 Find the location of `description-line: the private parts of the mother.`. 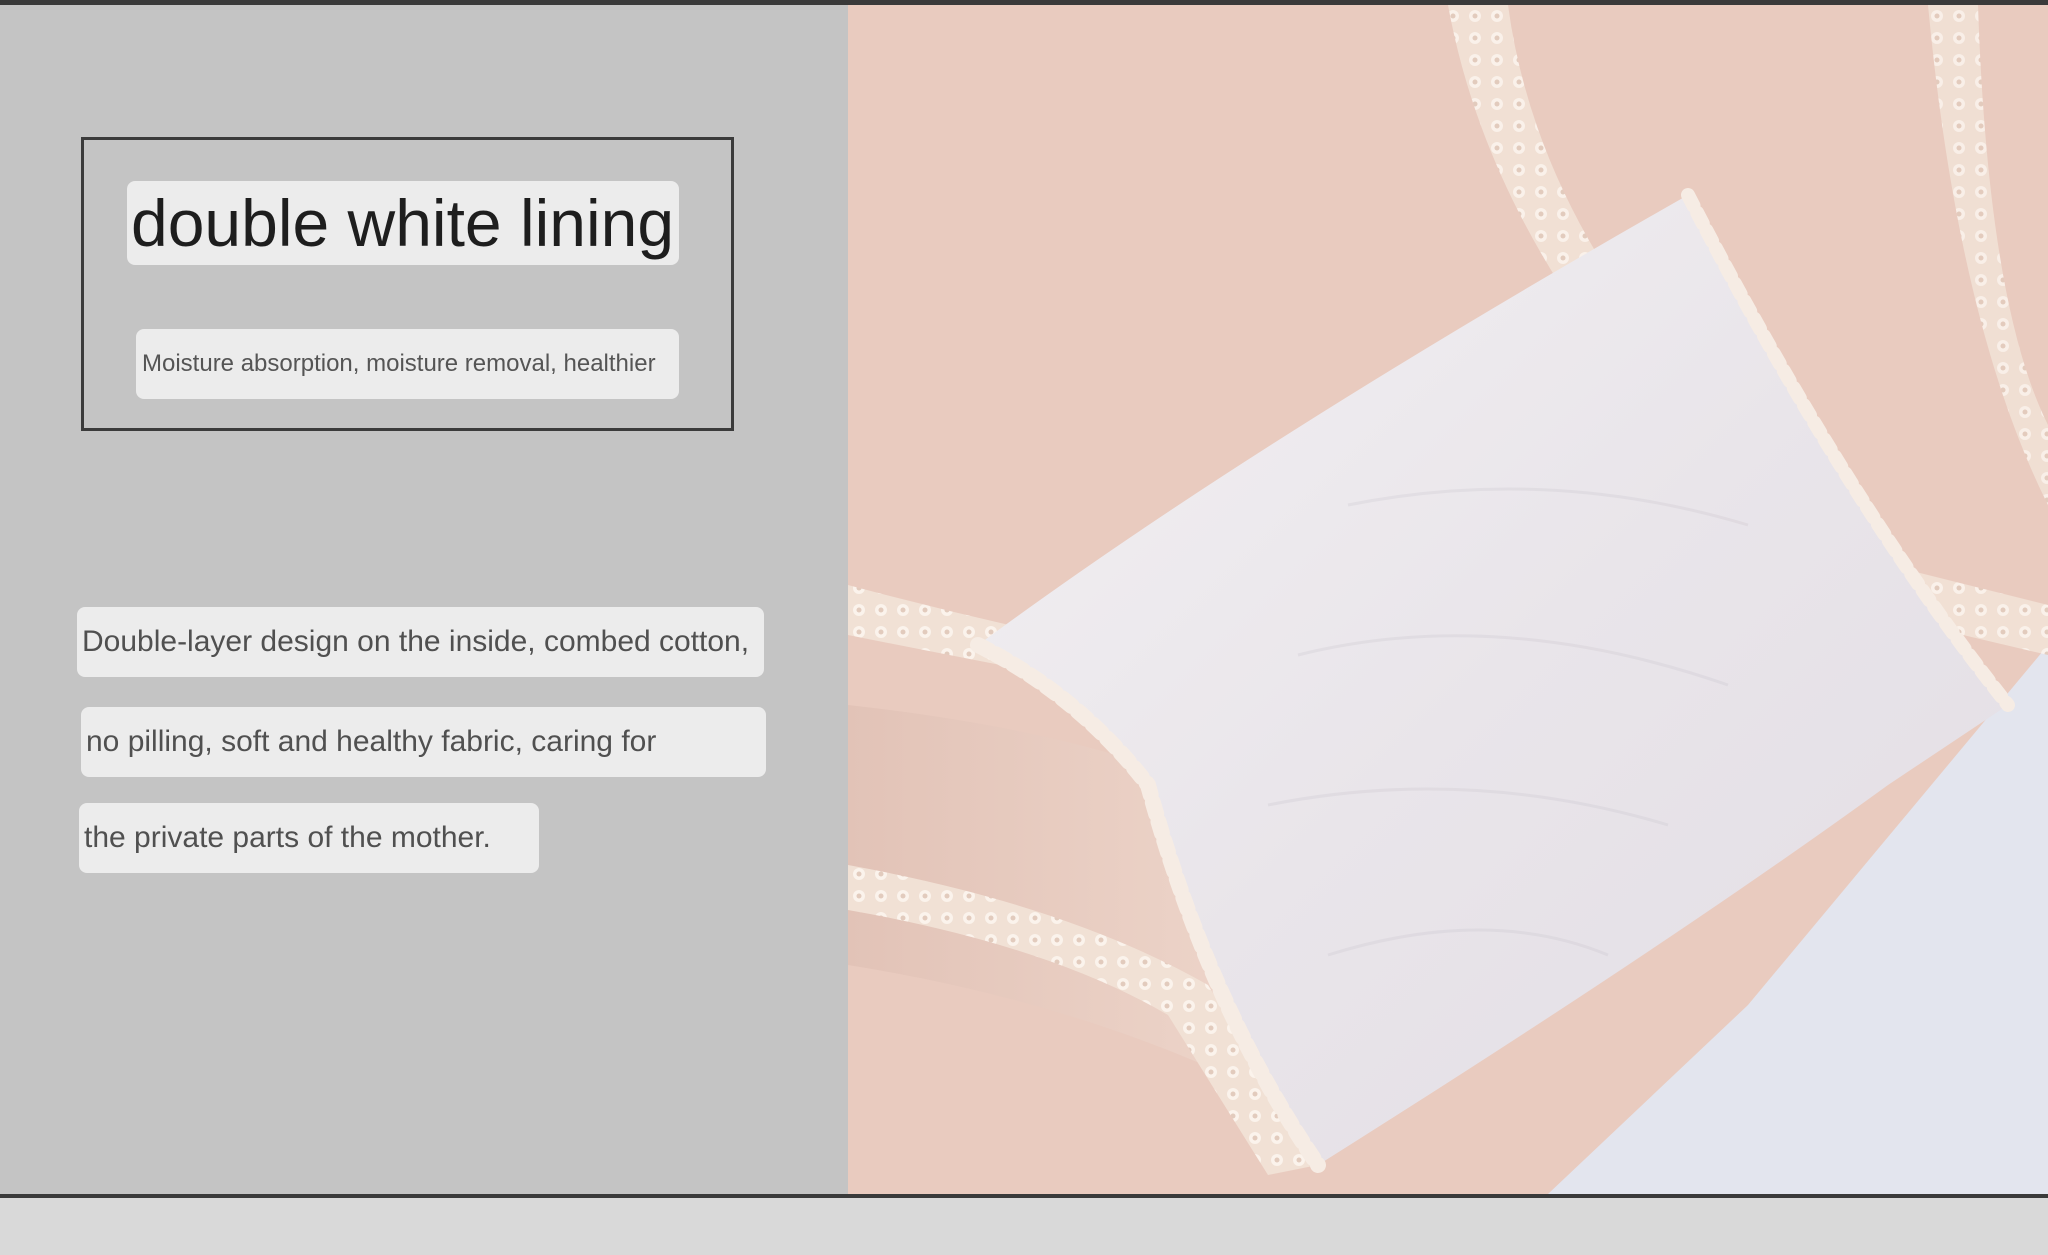

description-line: the private parts of the mother. is located at coordinates (309, 838).